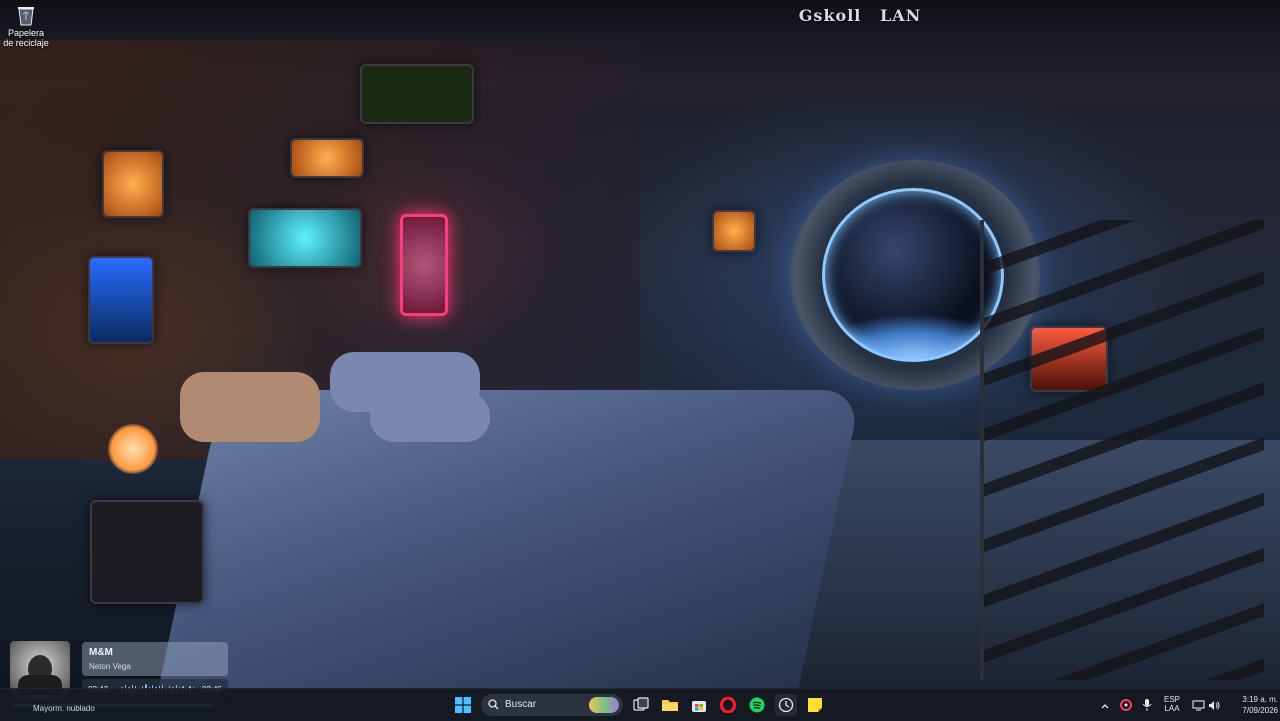 The image size is (1280, 721). I want to click on keyboard-layout: LAA, so click(1172, 708).